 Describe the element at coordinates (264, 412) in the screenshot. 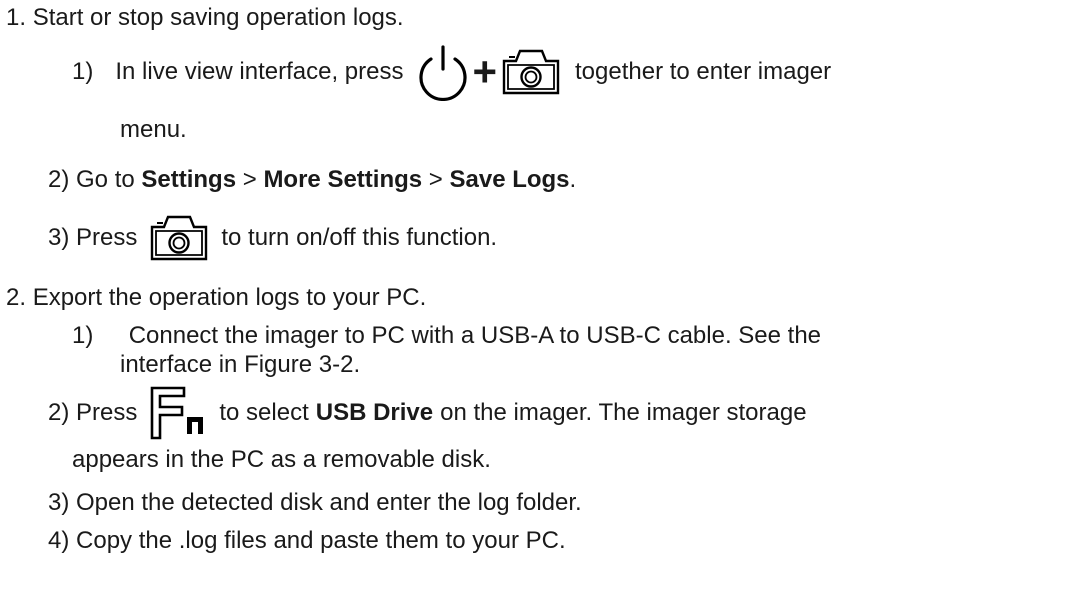

I see `step-2-sub-2-text-mid: to select` at that location.